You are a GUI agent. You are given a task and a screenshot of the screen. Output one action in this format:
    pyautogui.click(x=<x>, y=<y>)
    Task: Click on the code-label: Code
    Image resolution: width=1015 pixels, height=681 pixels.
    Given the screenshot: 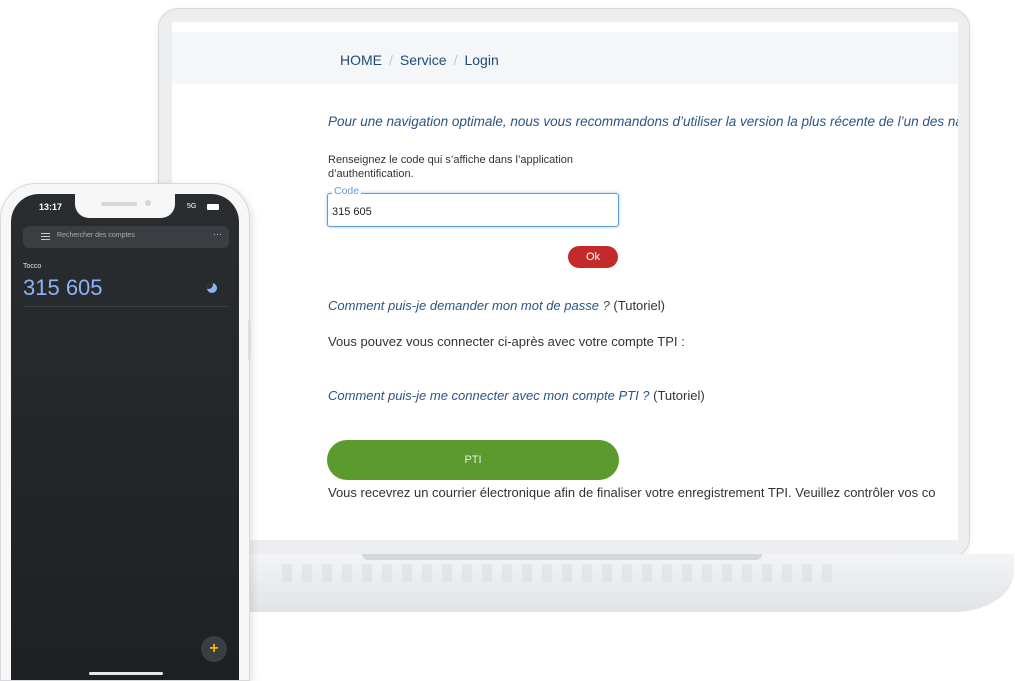 What is the action you would take?
    pyautogui.click(x=347, y=191)
    